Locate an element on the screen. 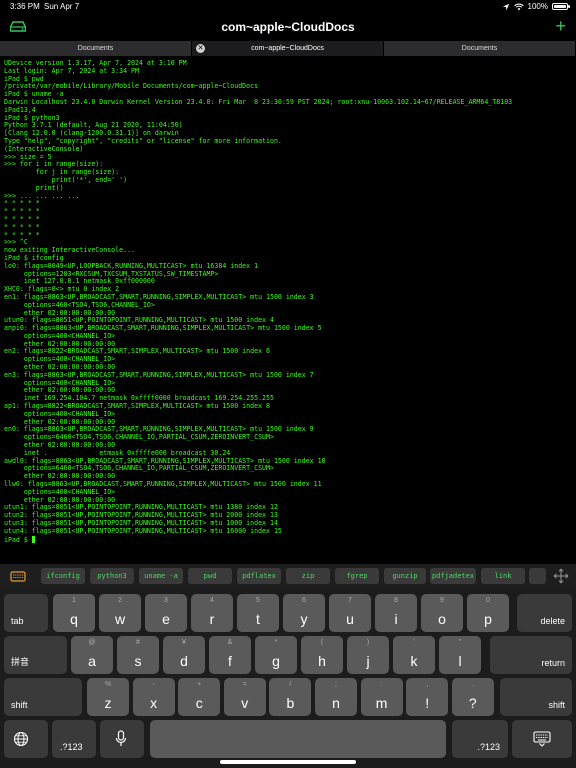 The image size is (576, 768). dismiss-keyboard-key is located at coordinates (542, 739).